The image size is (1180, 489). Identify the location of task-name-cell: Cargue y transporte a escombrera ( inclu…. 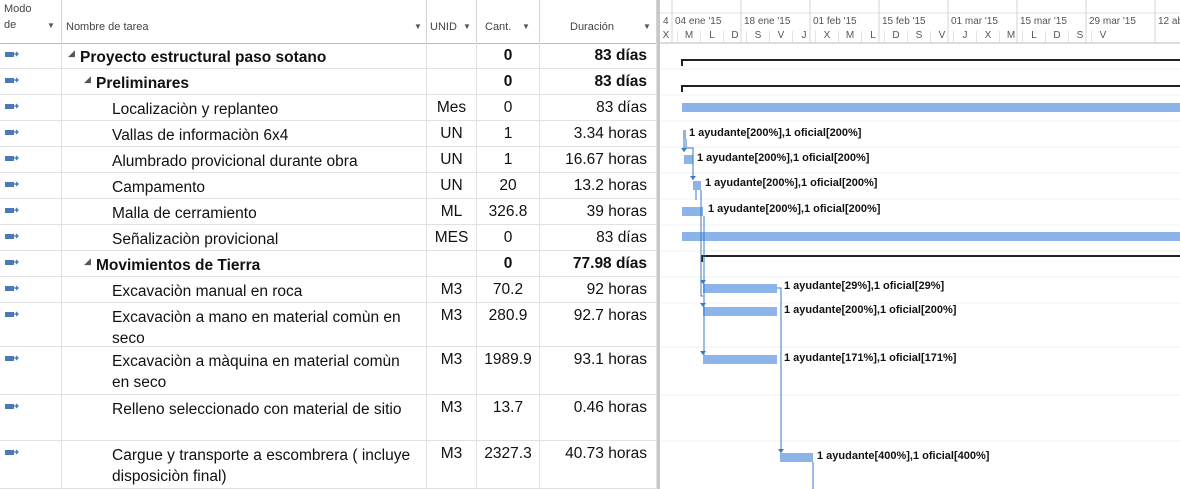
(244, 464).